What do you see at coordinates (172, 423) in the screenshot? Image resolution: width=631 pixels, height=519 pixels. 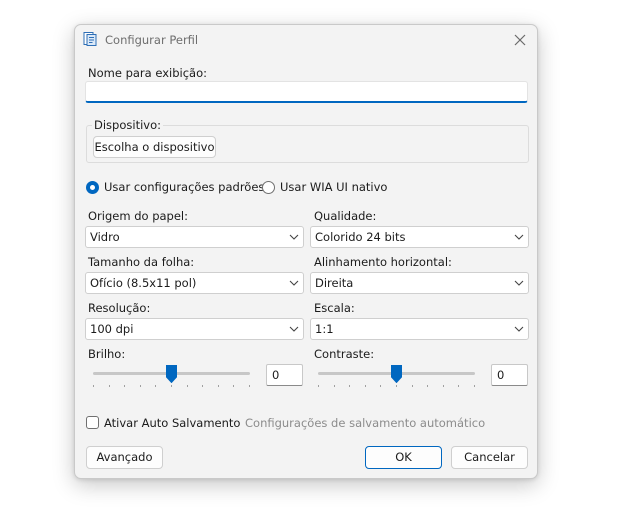 I see `autosave-label: Ativar Auto Salvamento` at bounding box center [172, 423].